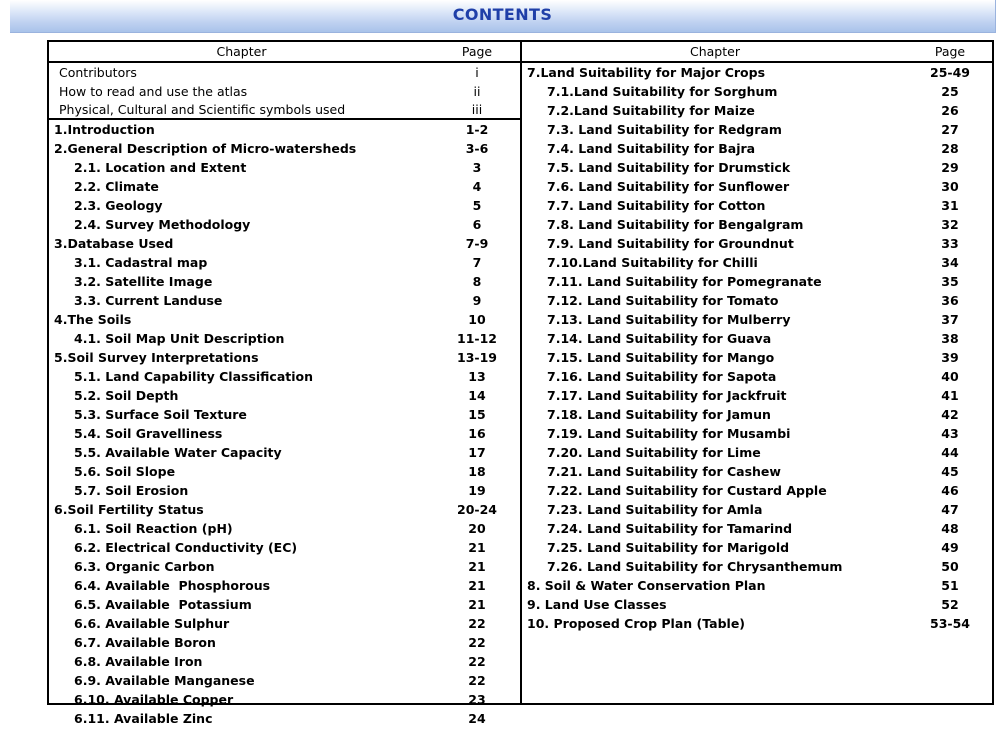 The width and height of the screenshot is (1008, 756). I want to click on toc-entry: 6.9. Available Manganese 22, so click(284, 680).